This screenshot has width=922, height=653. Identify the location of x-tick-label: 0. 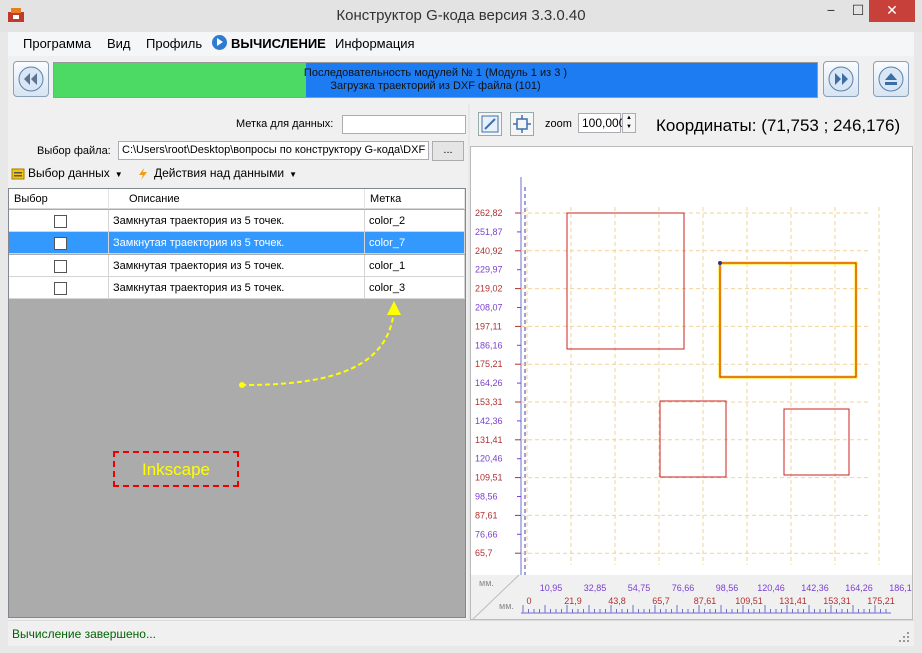
(528, 601).